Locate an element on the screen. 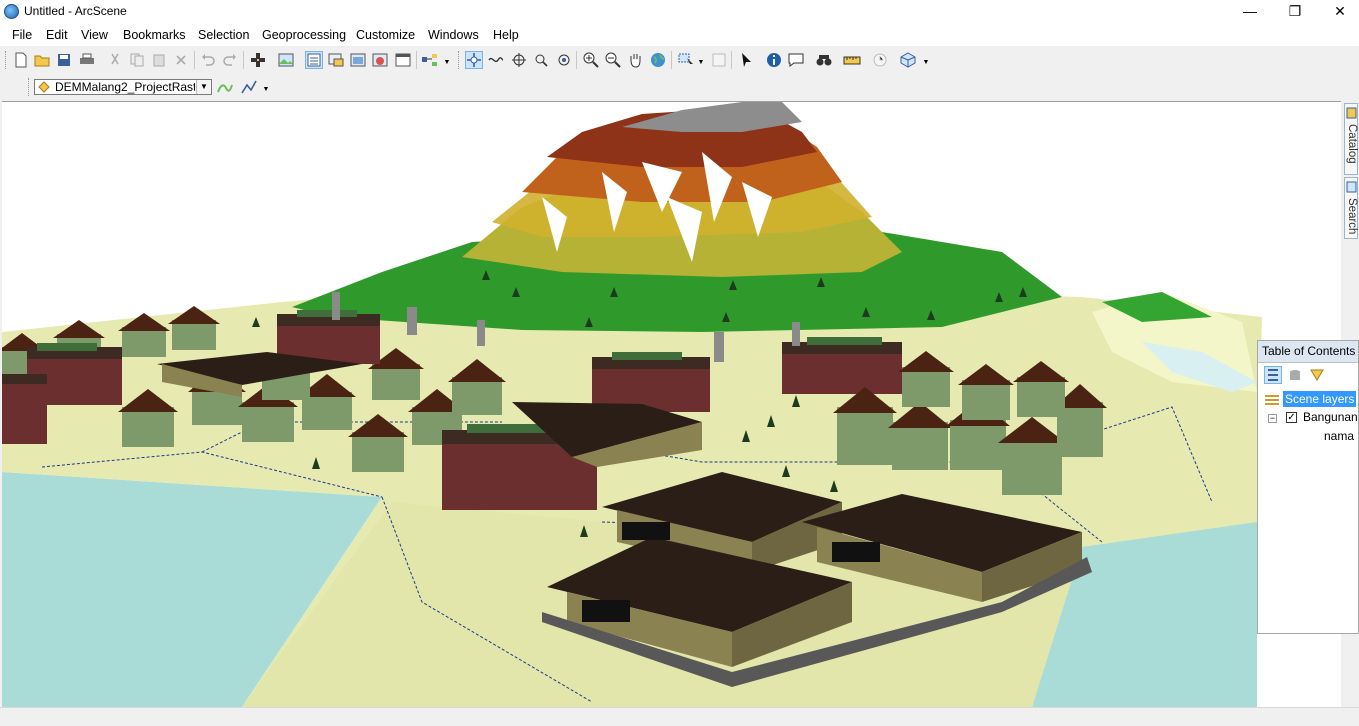 The height and width of the screenshot is (726, 1359). toc-header: Table of Contents is located at coordinates (1308, 352).